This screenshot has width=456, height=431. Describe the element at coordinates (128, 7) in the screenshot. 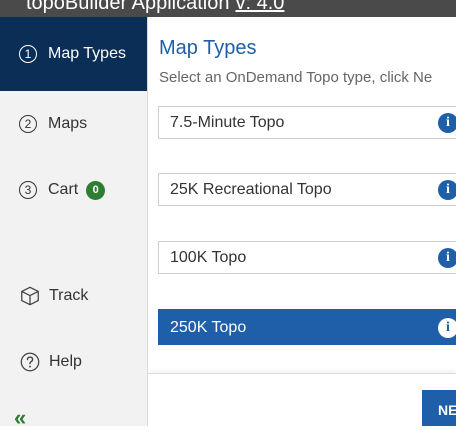

I see `app-title-text: topoBuilder Application` at that location.